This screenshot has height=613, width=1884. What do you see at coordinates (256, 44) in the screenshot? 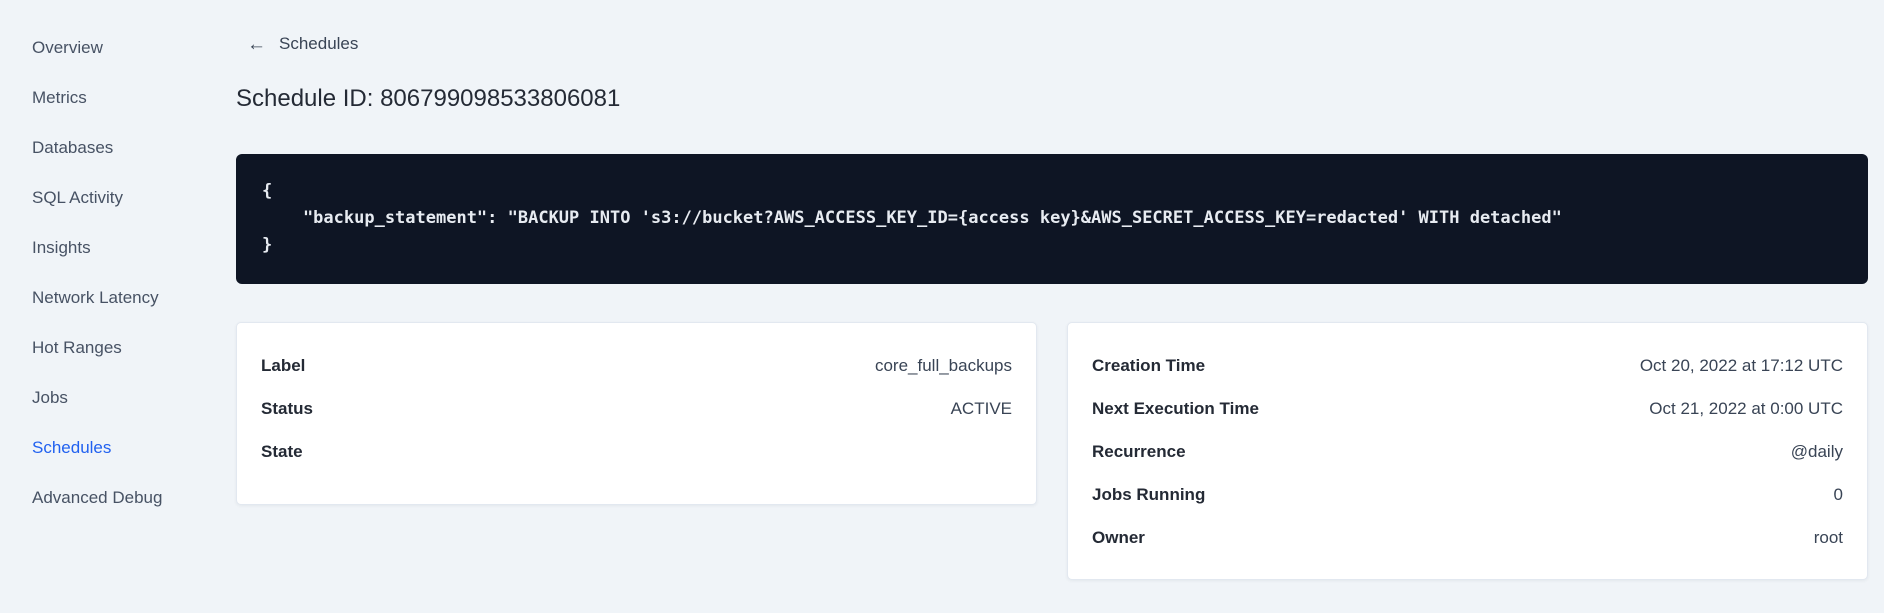
I see `arrow-left-icon: ←` at bounding box center [256, 44].